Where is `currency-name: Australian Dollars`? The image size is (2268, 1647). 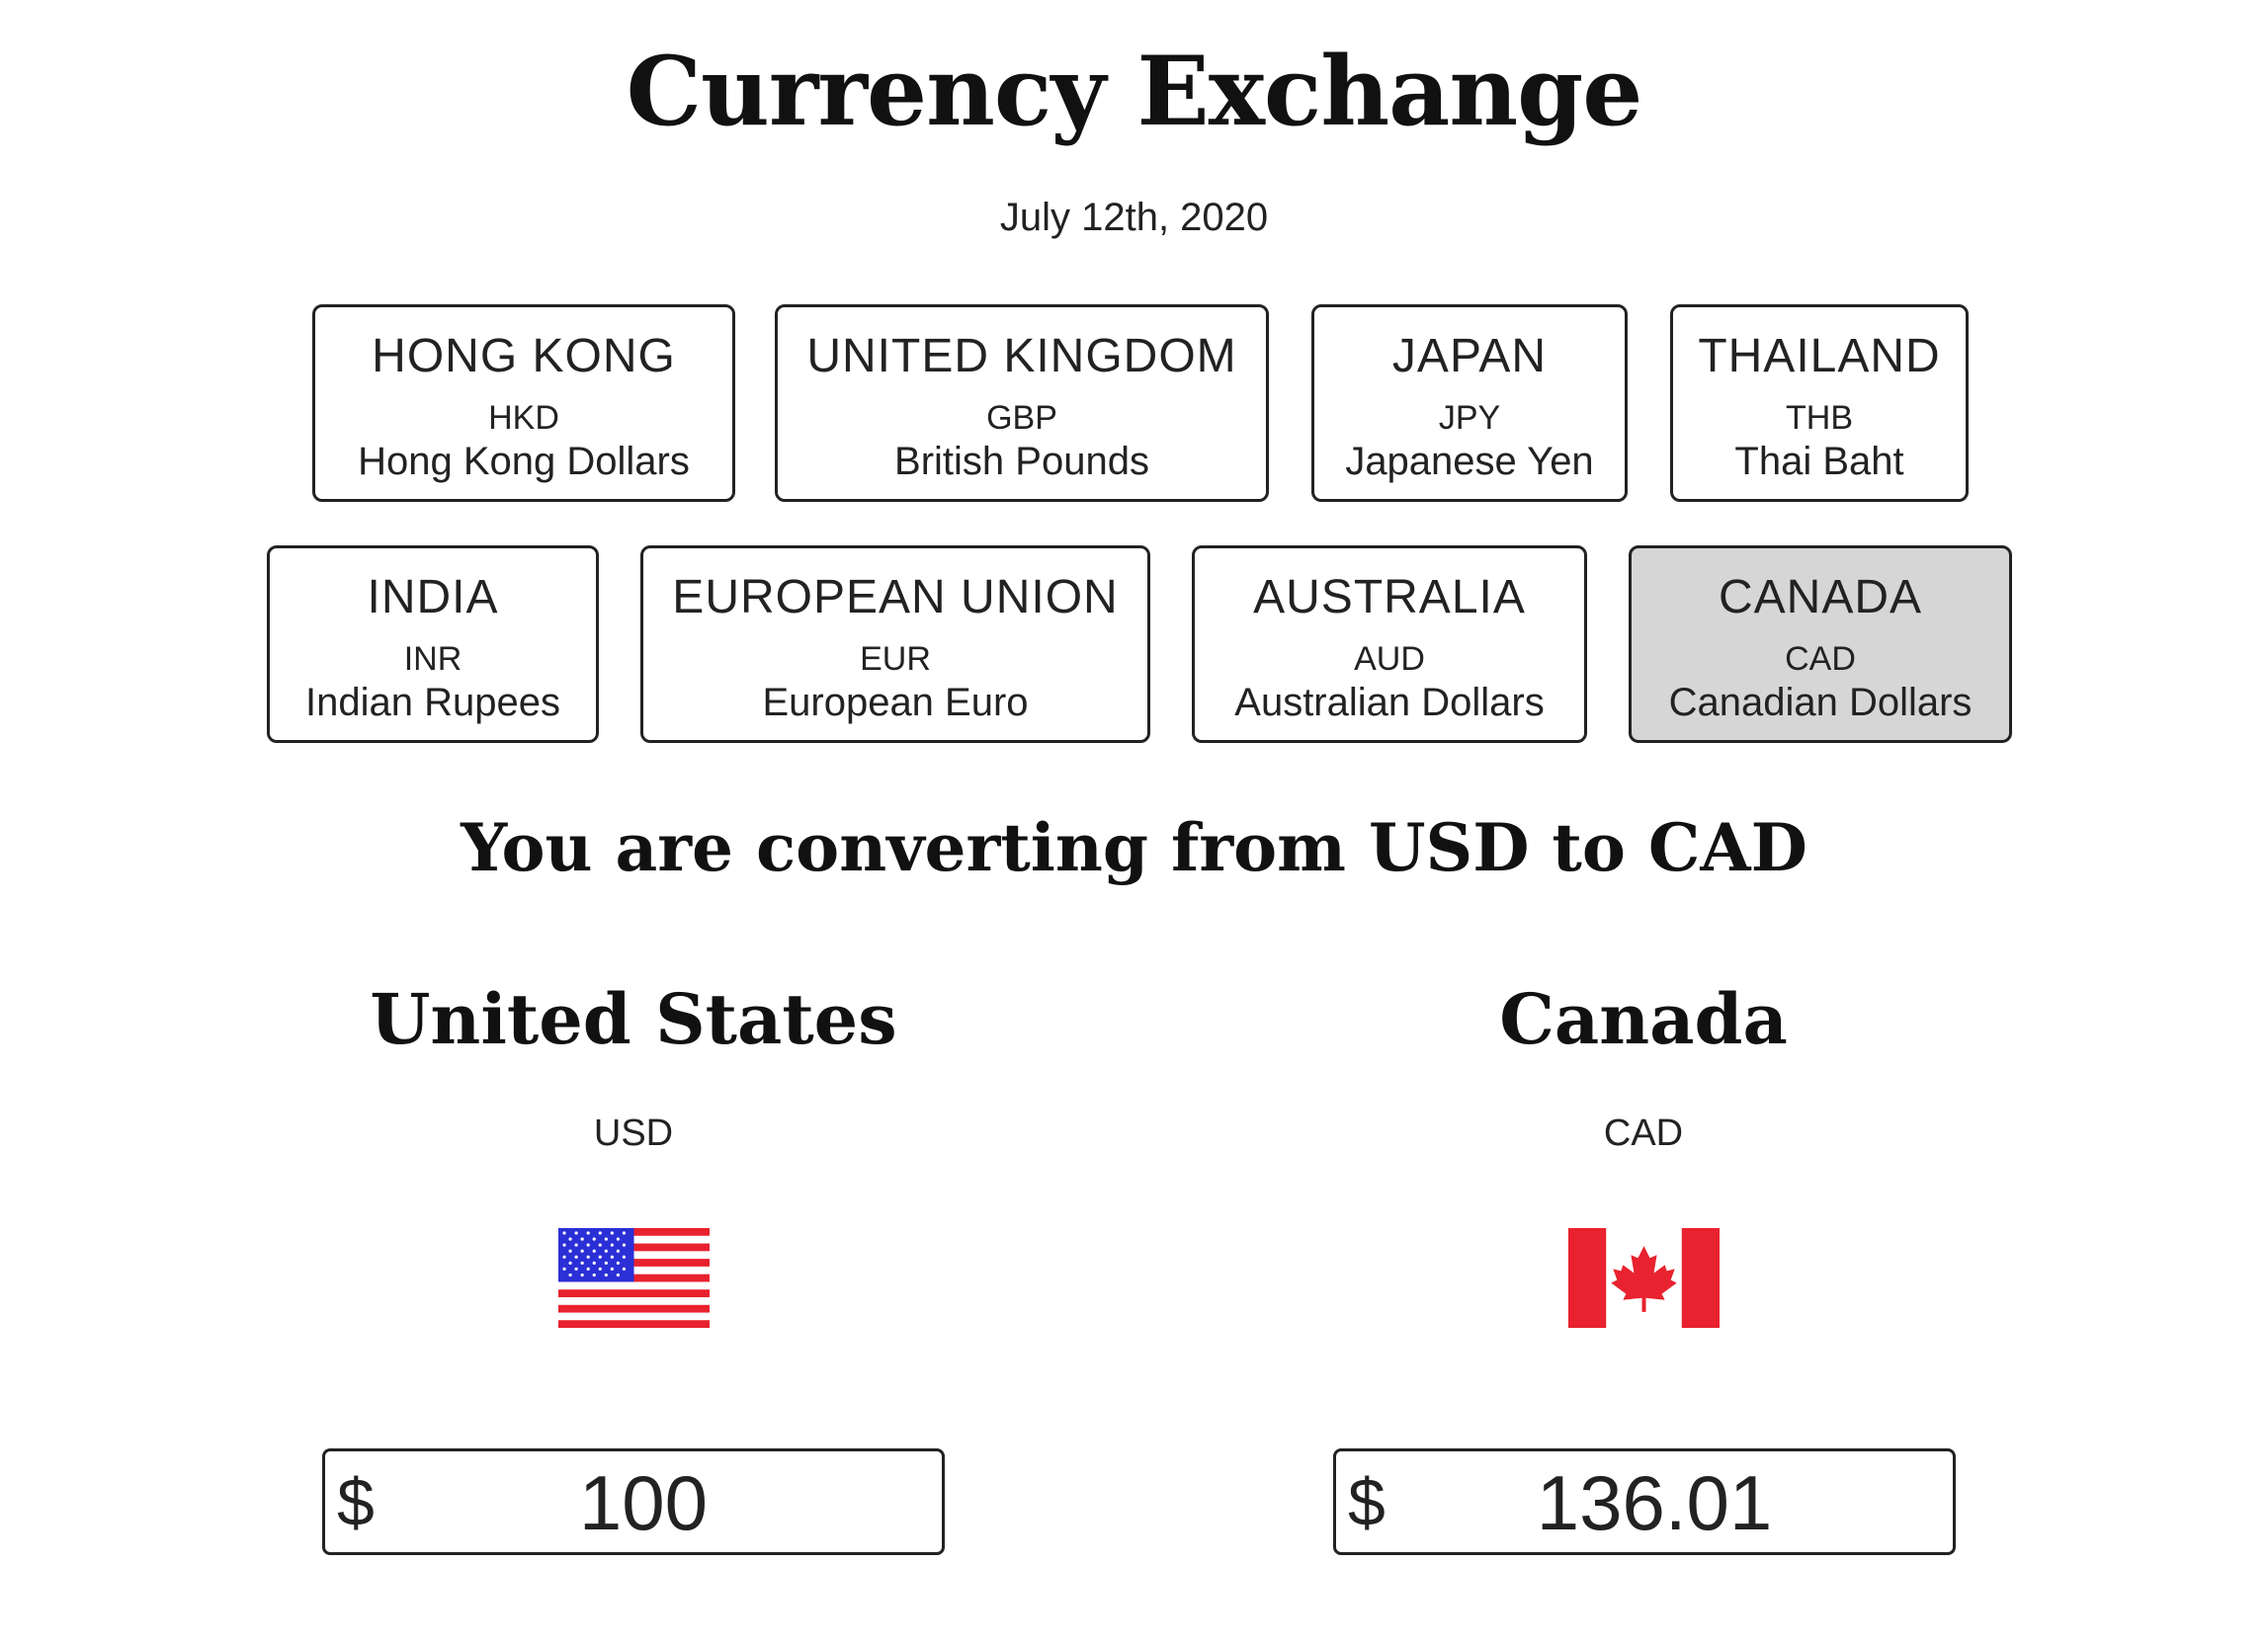 currency-name: Australian Dollars is located at coordinates (1389, 702).